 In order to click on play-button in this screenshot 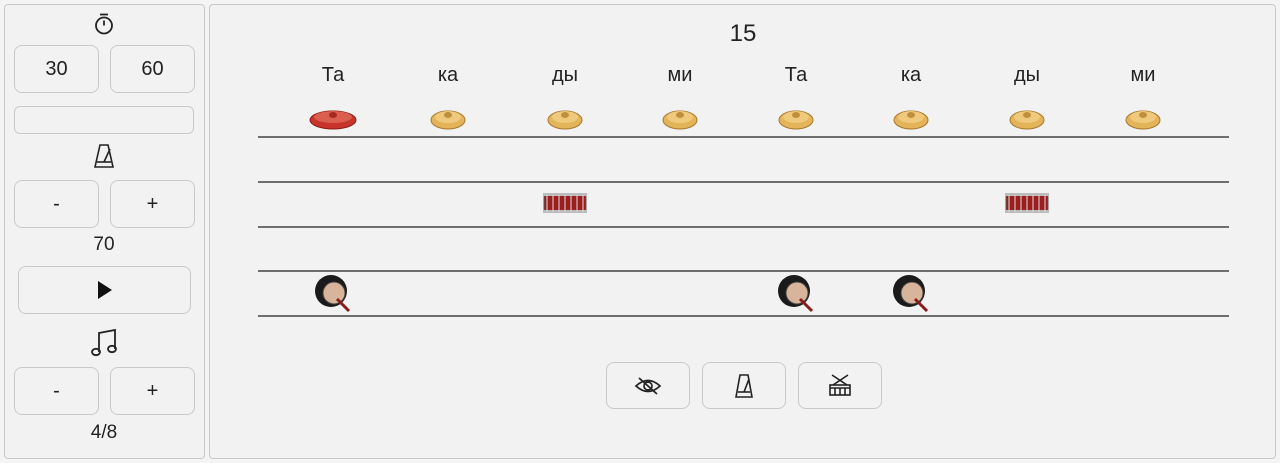, I will do `click(104, 290)`.